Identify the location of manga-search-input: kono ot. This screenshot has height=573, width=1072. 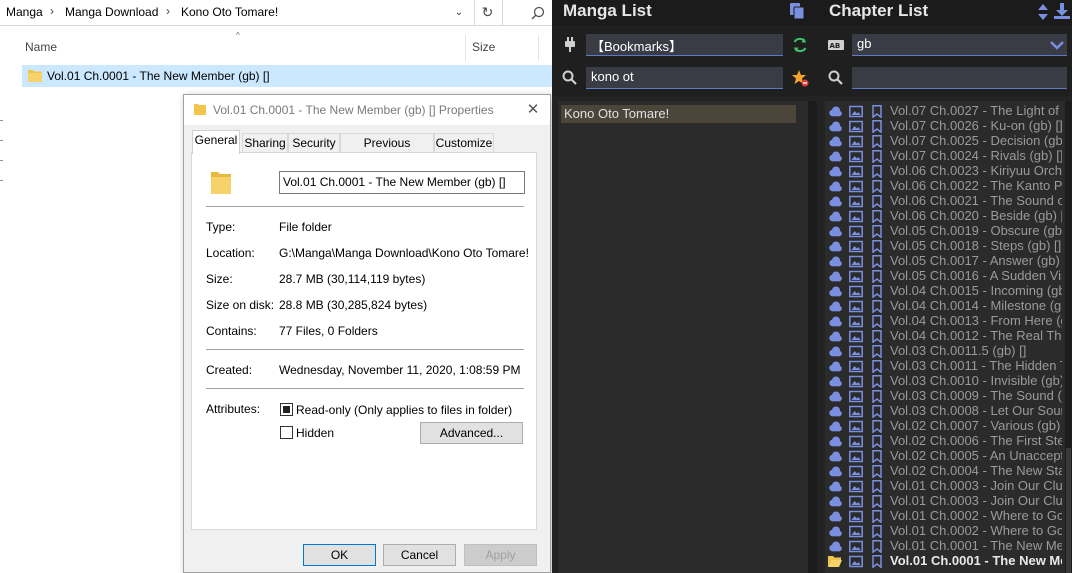
(684, 78).